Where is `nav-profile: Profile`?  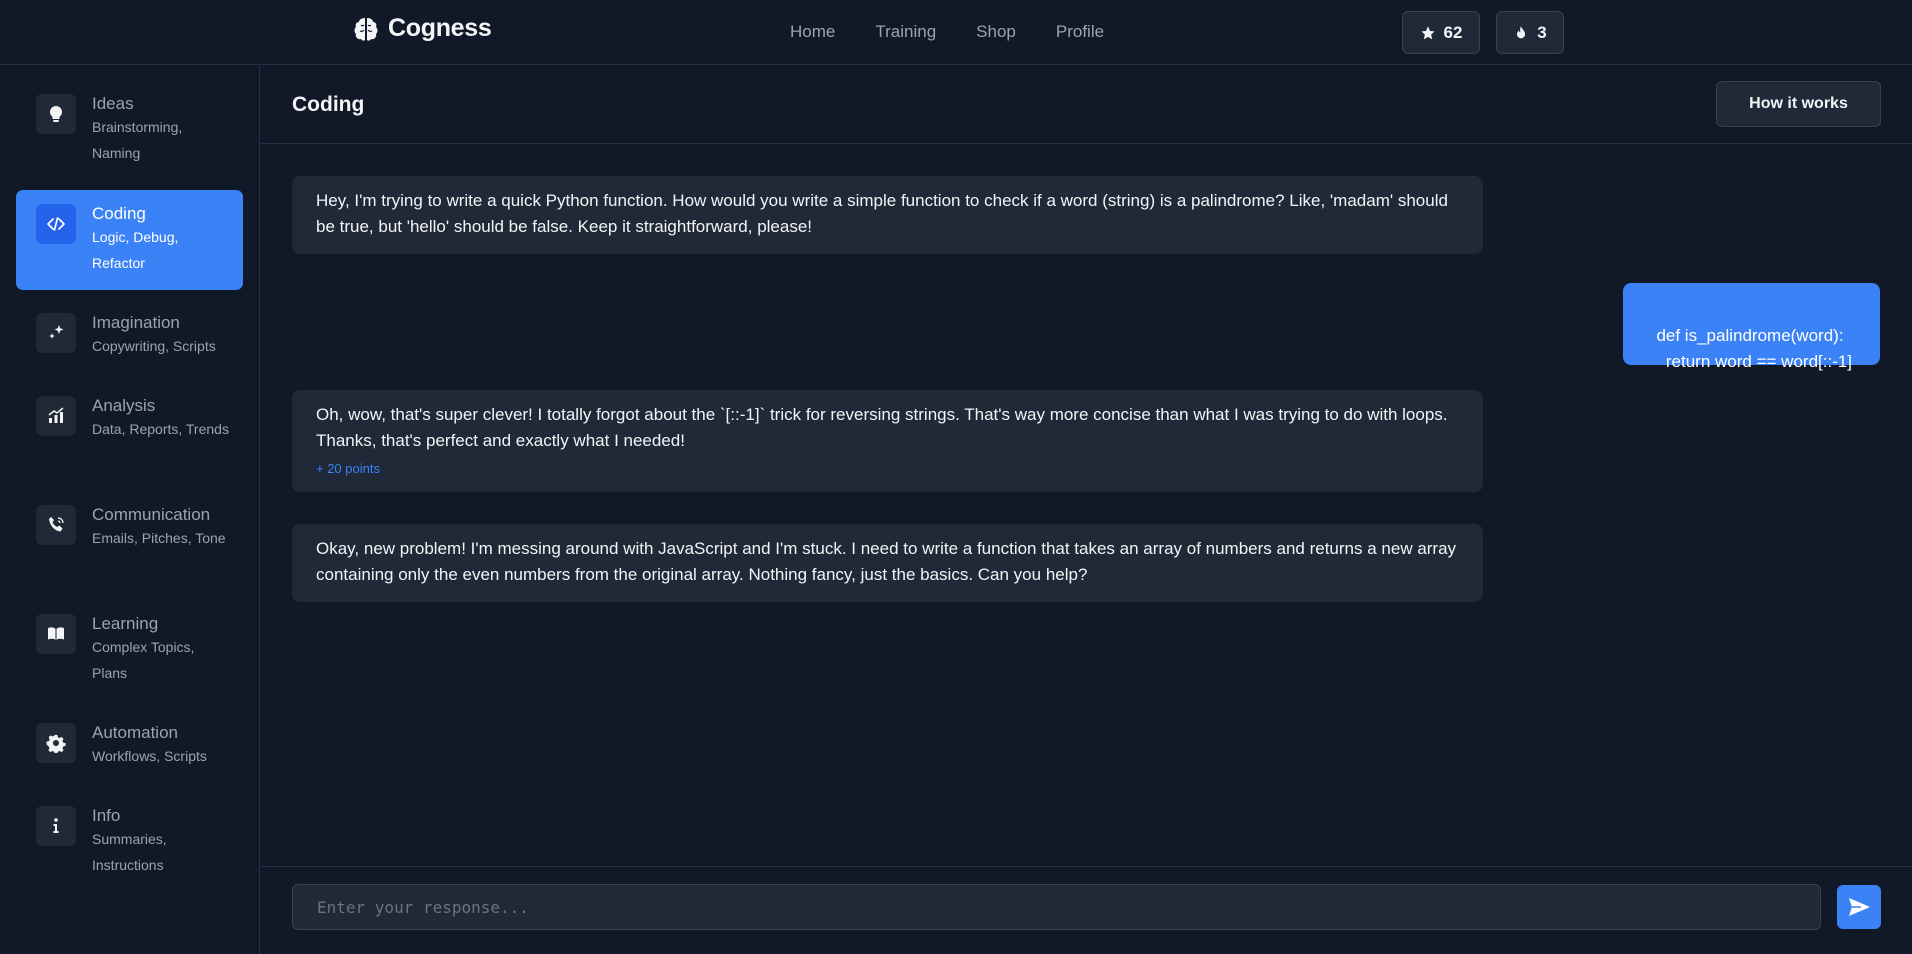 nav-profile: Profile is located at coordinates (1080, 32).